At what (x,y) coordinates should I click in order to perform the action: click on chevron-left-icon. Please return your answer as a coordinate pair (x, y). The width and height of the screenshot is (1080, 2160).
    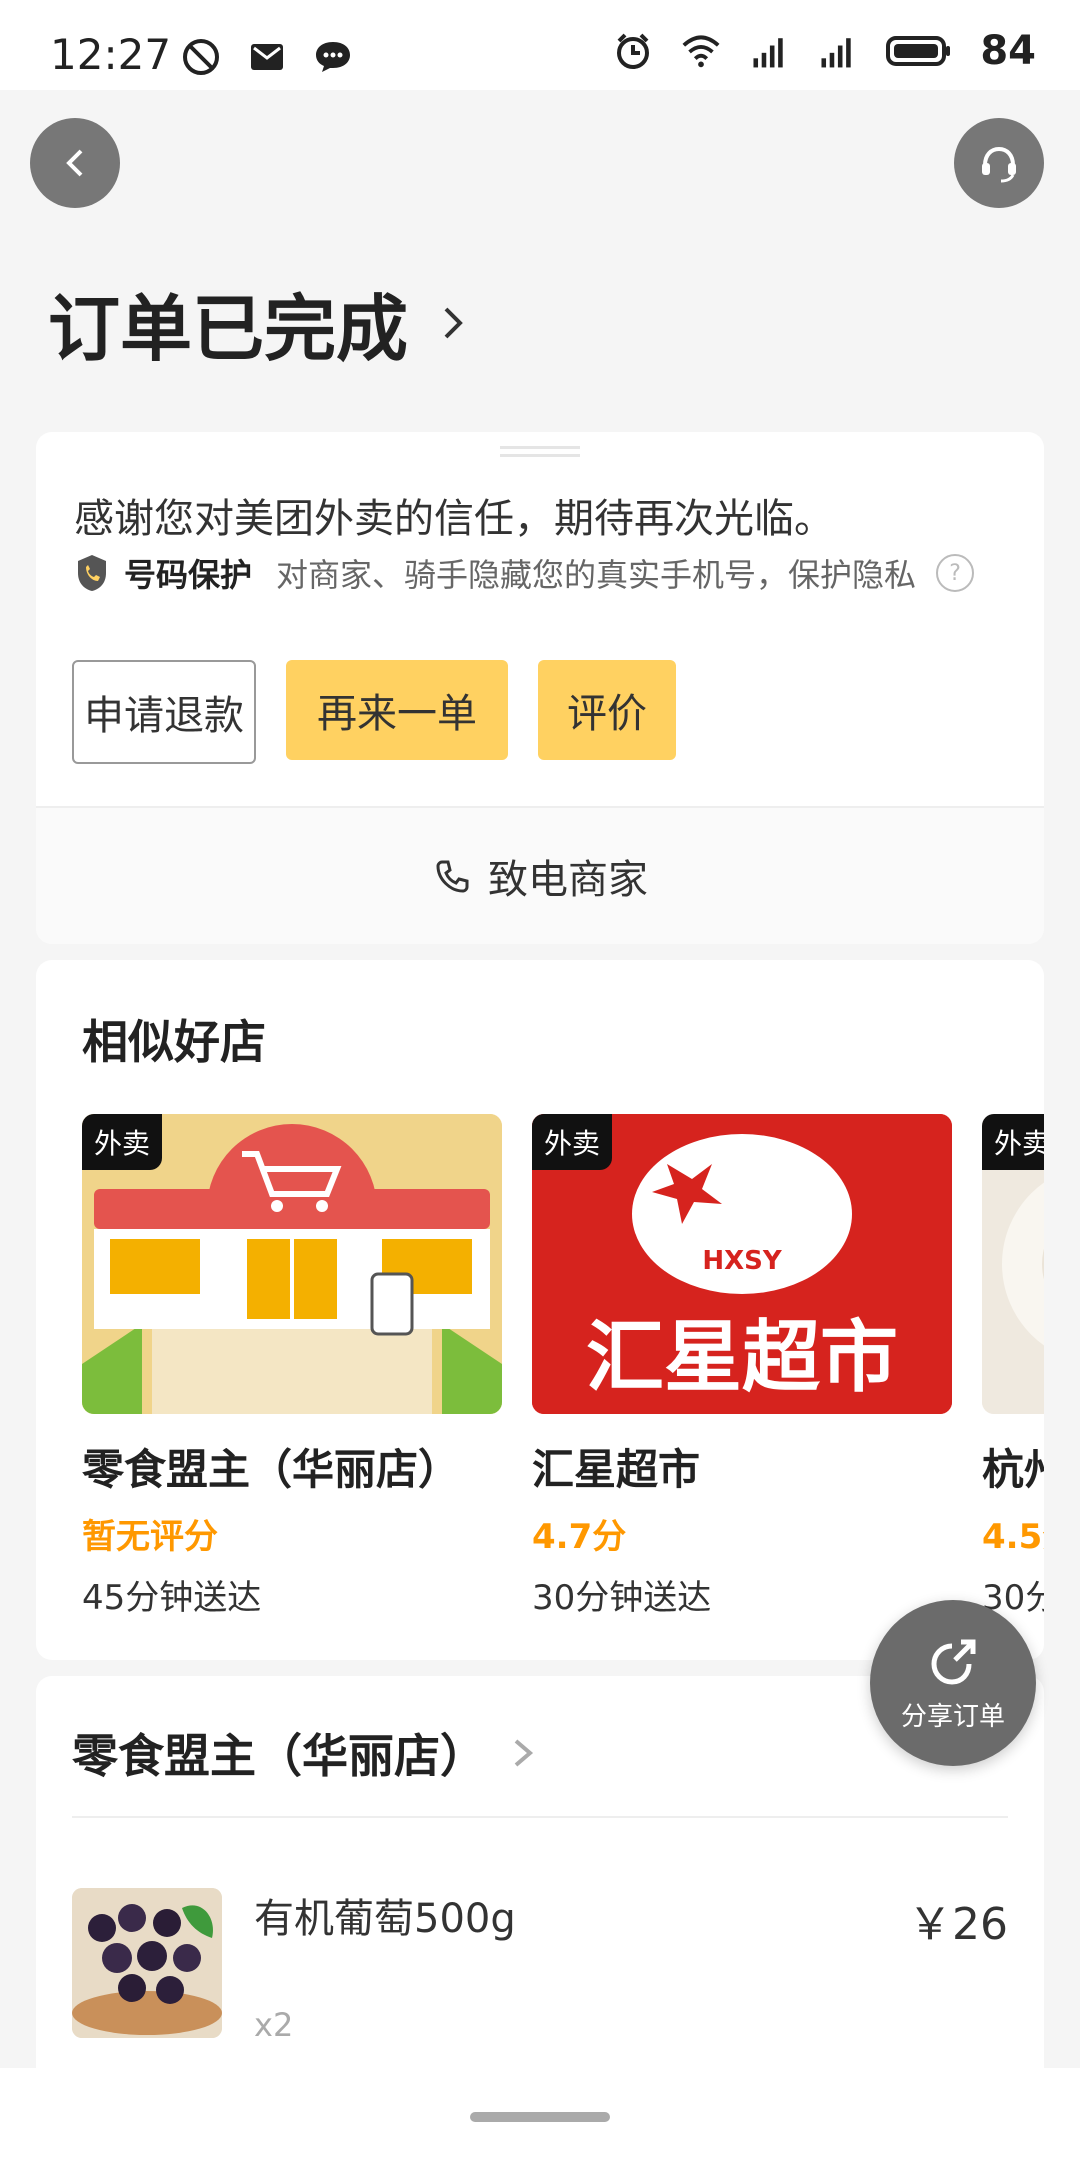
    Looking at the image, I should click on (74, 163).